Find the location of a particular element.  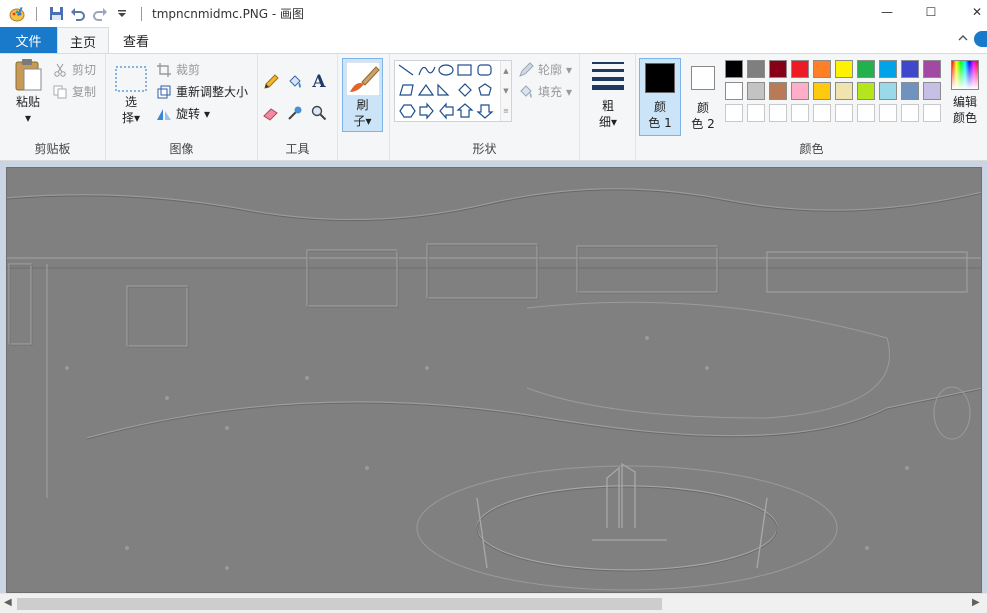

tab-file: 文件 is located at coordinates (28, 40).